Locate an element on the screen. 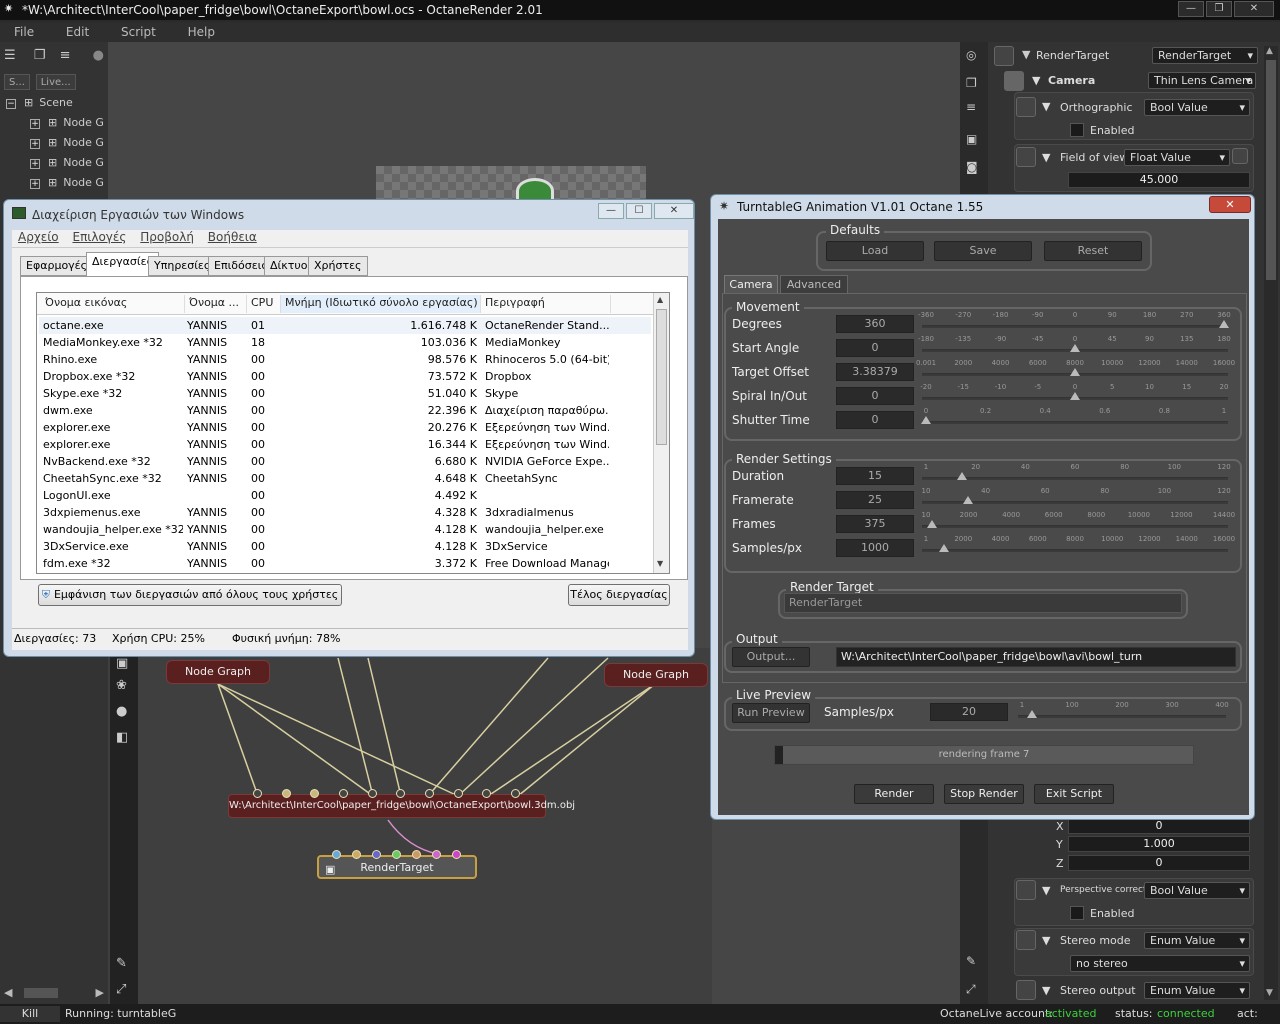  tab-camera: Camera is located at coordinates (751, 284).